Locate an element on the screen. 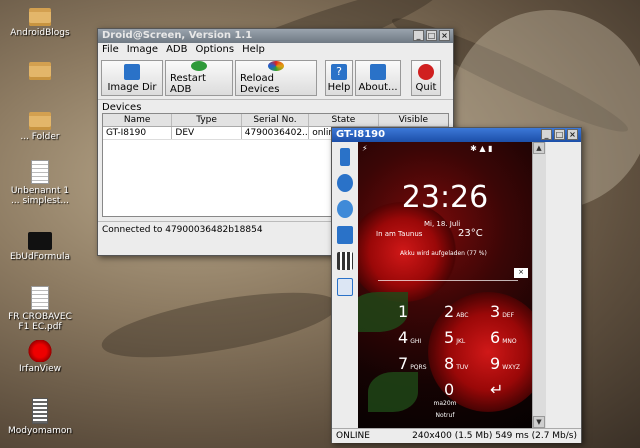 The height and width of the screenshot is (448, 640). desktop-icon-label: AndroidBlogs is located at coordinates (40, 33).